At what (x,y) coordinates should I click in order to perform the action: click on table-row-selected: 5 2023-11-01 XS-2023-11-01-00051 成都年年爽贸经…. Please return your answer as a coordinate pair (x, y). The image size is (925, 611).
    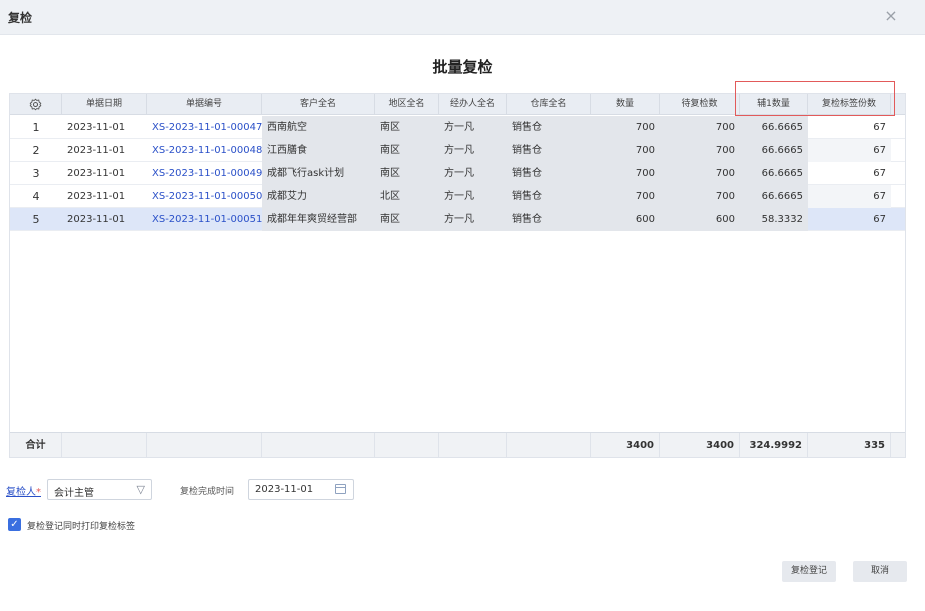
    Looking at the image, I should click on (457, 219).